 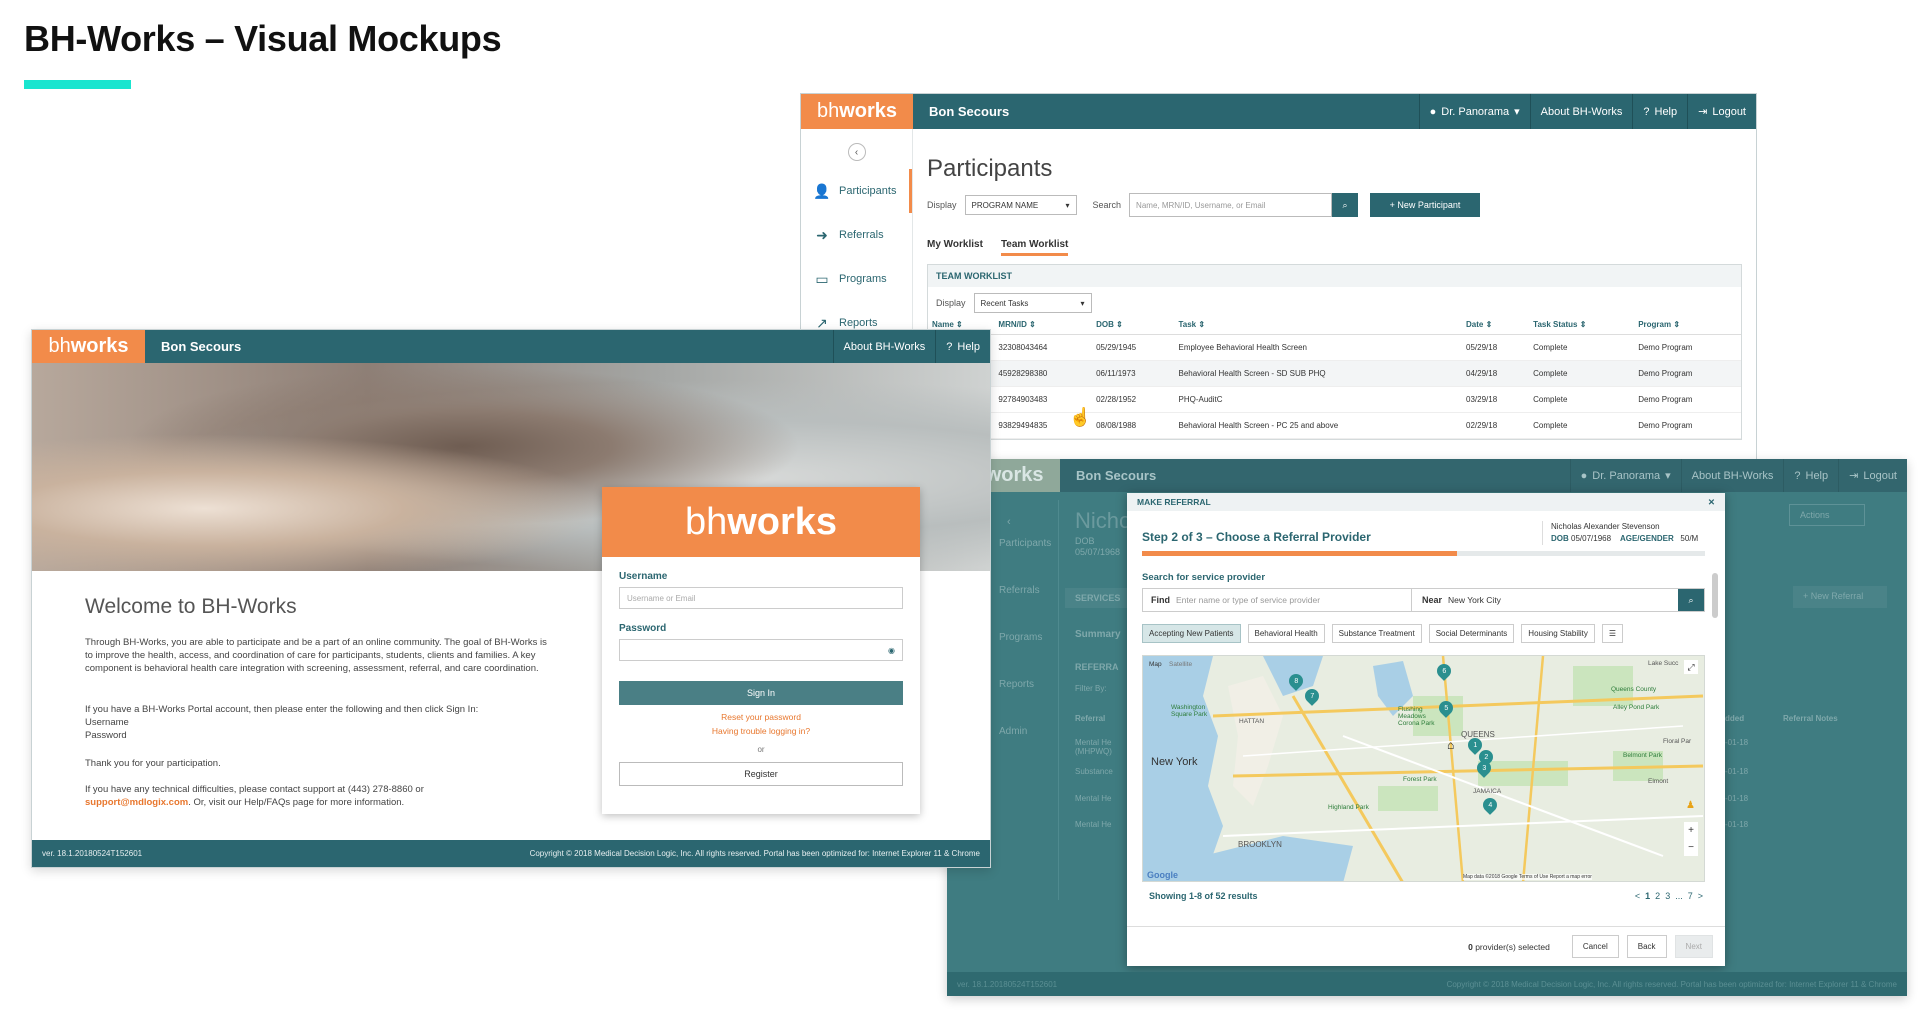 What do you see at coordinates (1691, 667) in the screenshot?
I see `fullscreen-icon: ⤢` at bounding box center [1691, 667].